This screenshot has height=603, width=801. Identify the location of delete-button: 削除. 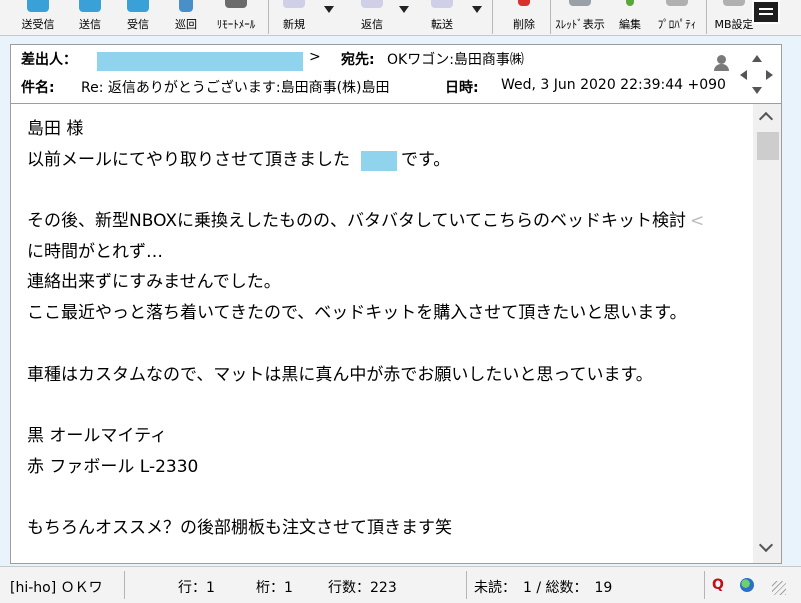
(524, 18).